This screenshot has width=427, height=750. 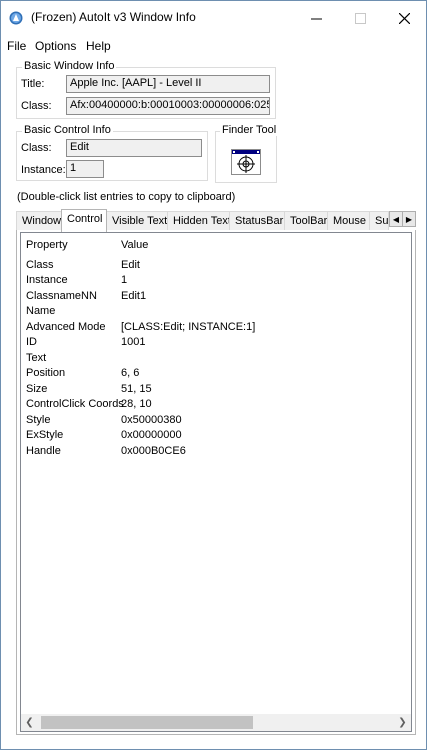 I want to click on list-item: Text, so click(x=216, y=359).